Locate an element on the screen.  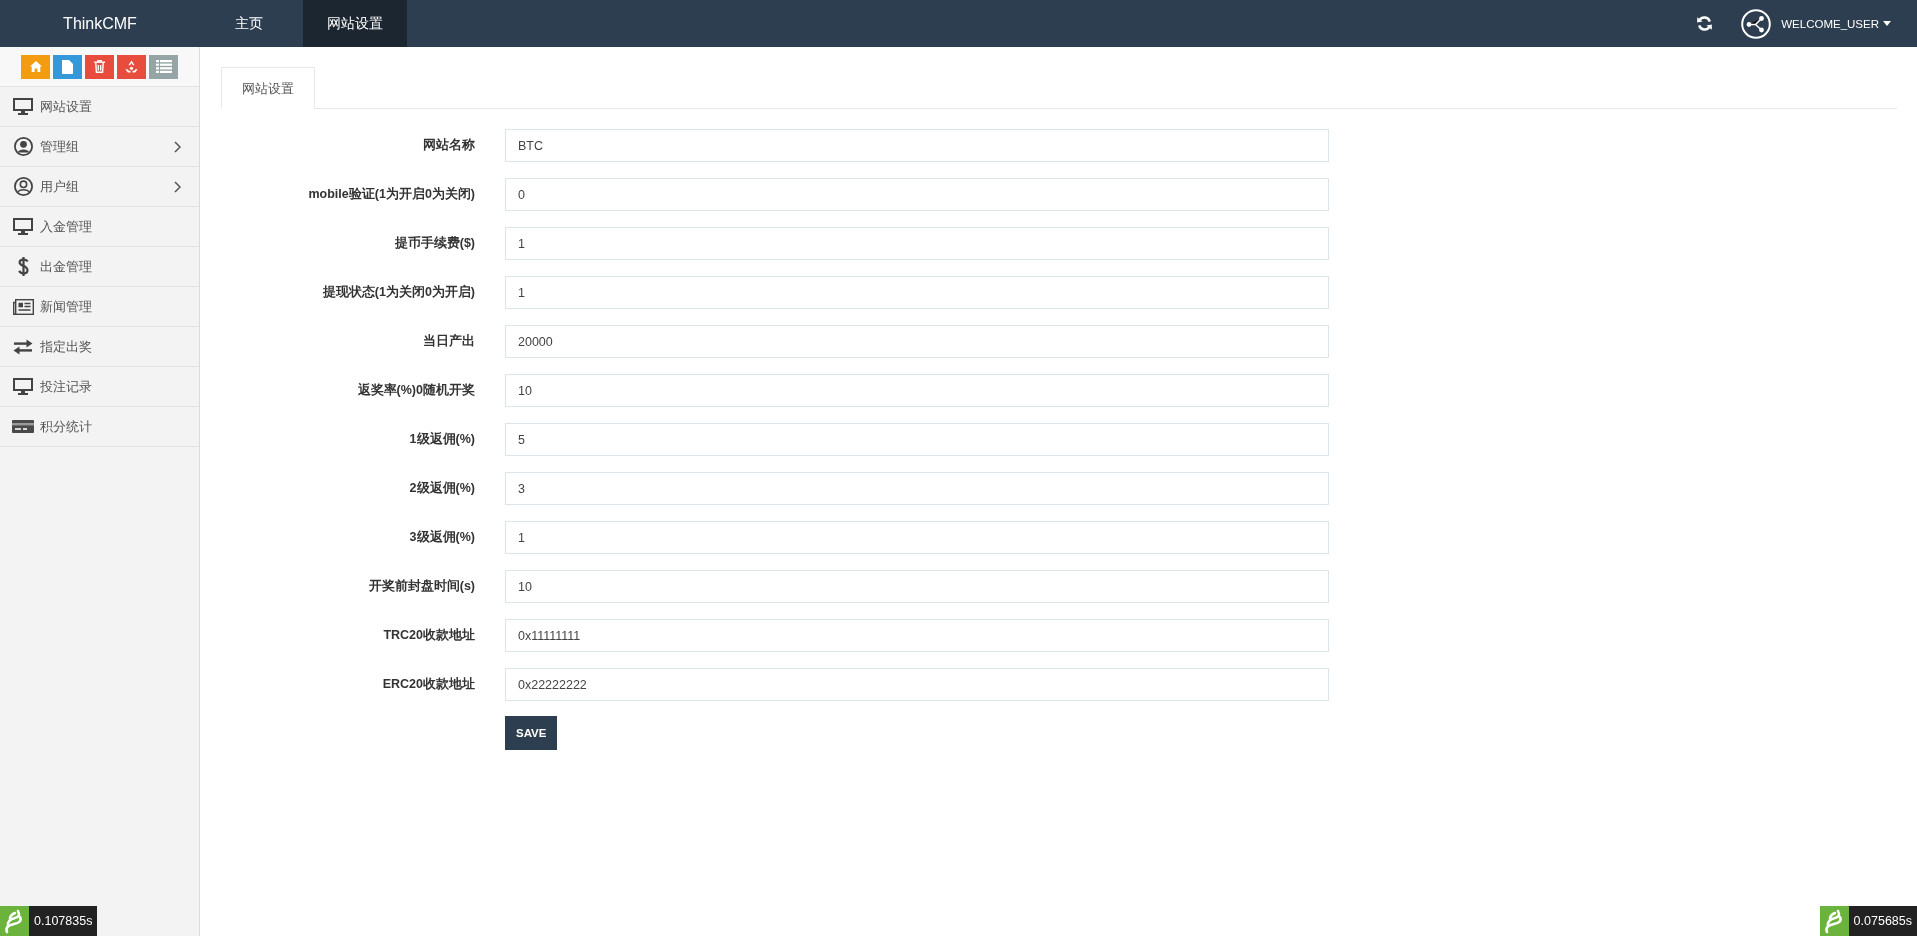
app-logo: ThinkCMF is located at coordinates (100, 23).